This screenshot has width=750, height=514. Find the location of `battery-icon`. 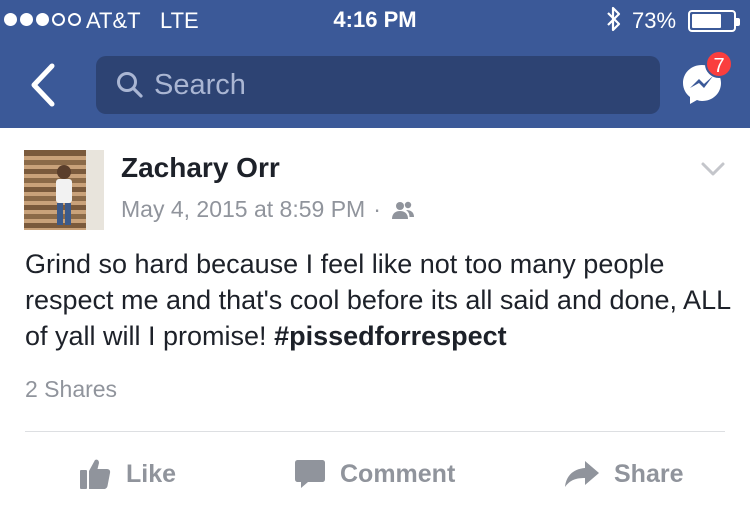

battery-icon is located at coordinates (714, 21).